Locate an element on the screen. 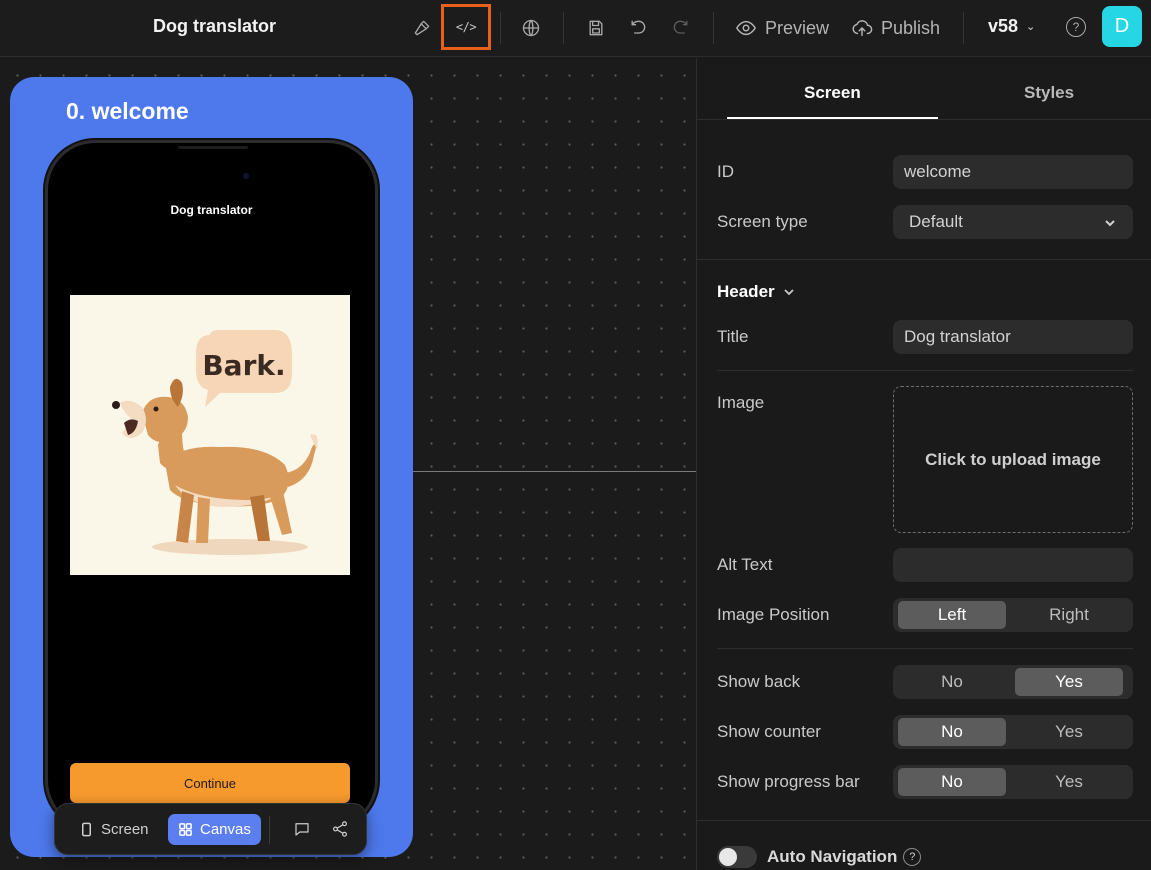 This screenshot has width=1151, height=870. auto-navigation-label: Auto Navigation is located at coordinates (832, 856).